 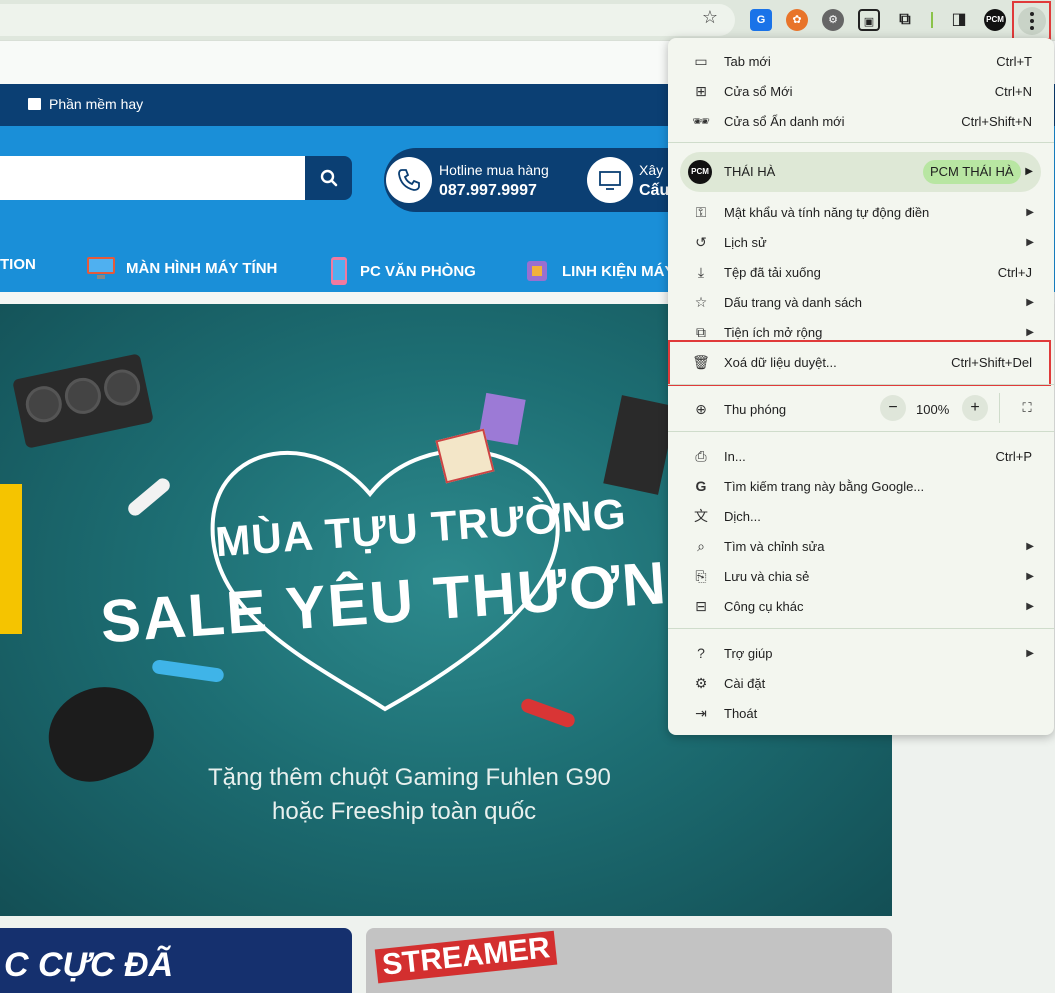 I want to click on nav-item-0: TION, so click(x=18, y=264).